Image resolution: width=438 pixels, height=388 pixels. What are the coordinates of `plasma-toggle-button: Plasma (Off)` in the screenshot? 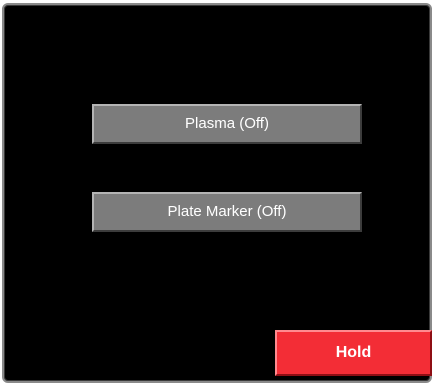 It's located at (227, 124).